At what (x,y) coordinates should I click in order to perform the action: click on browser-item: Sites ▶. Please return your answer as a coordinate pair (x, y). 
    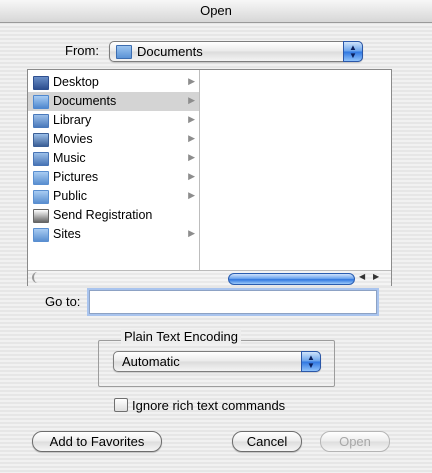
    Looking at the image, I should click on (113, 234).